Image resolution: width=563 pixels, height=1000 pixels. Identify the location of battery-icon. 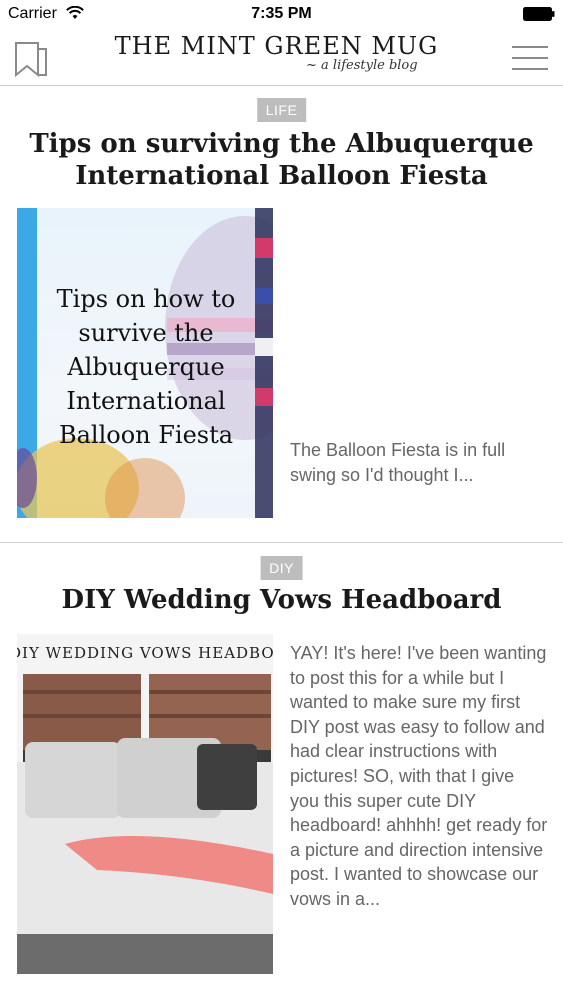
(539, 14).